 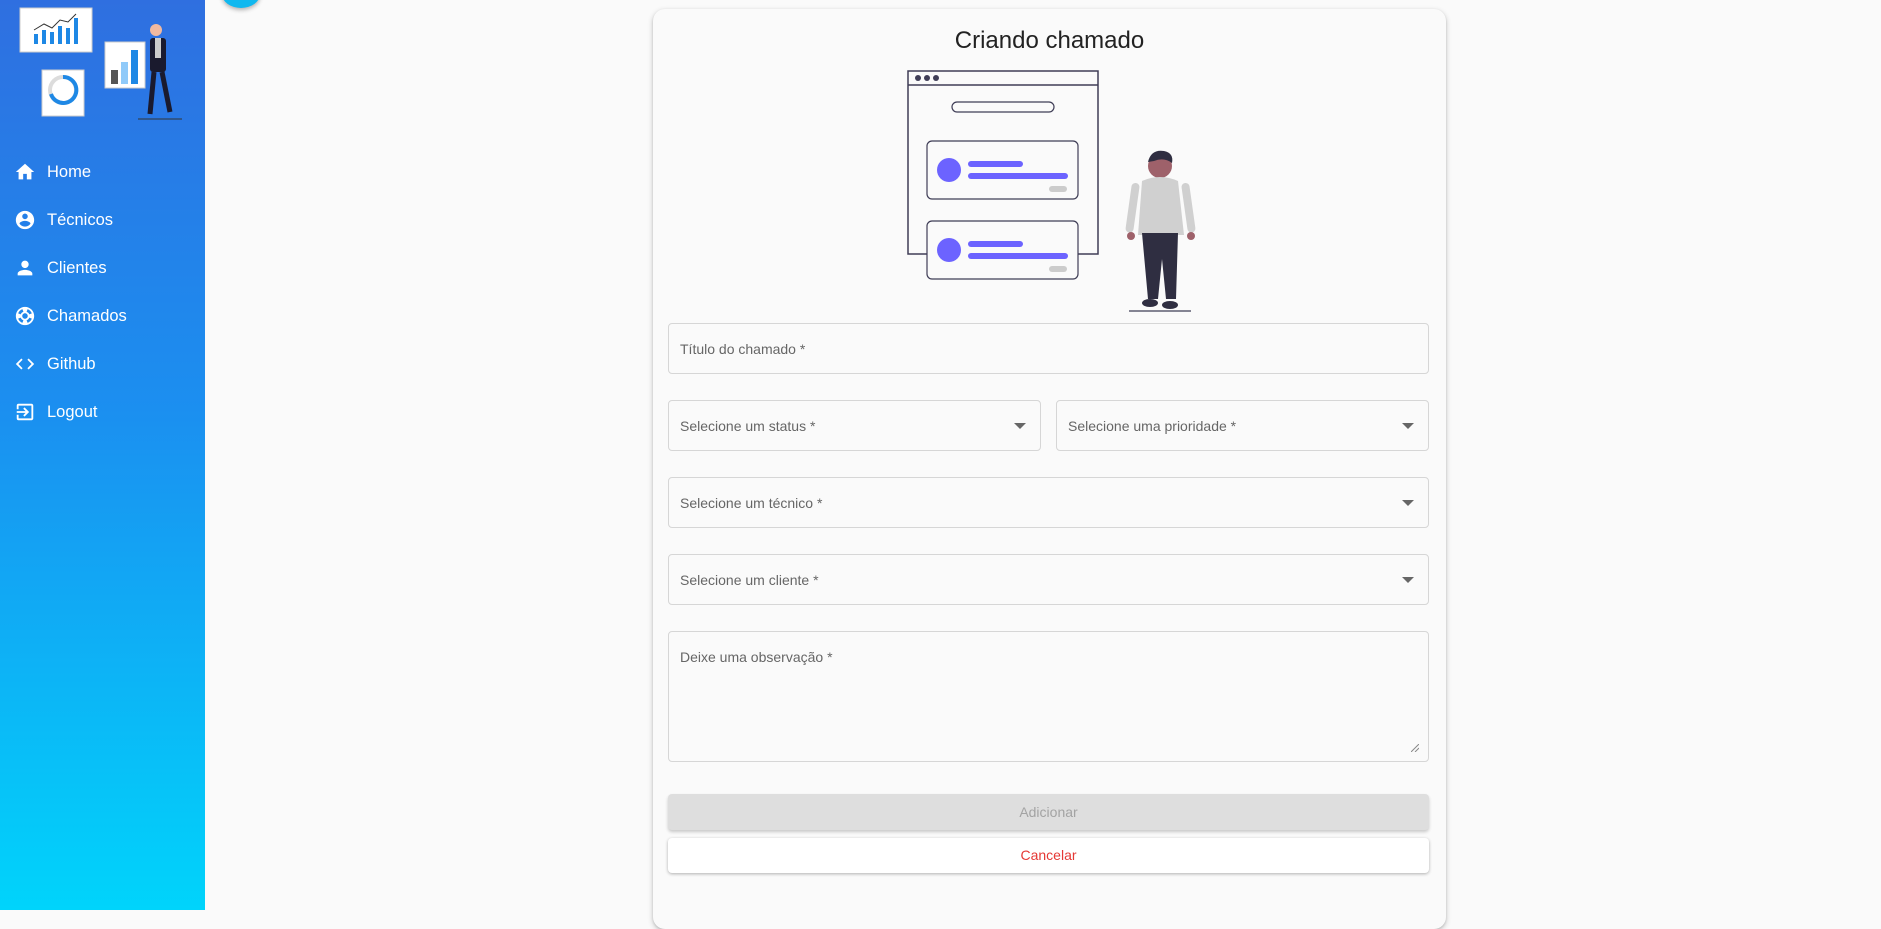 I want to click on code-icon, so click(x=25, y=364).